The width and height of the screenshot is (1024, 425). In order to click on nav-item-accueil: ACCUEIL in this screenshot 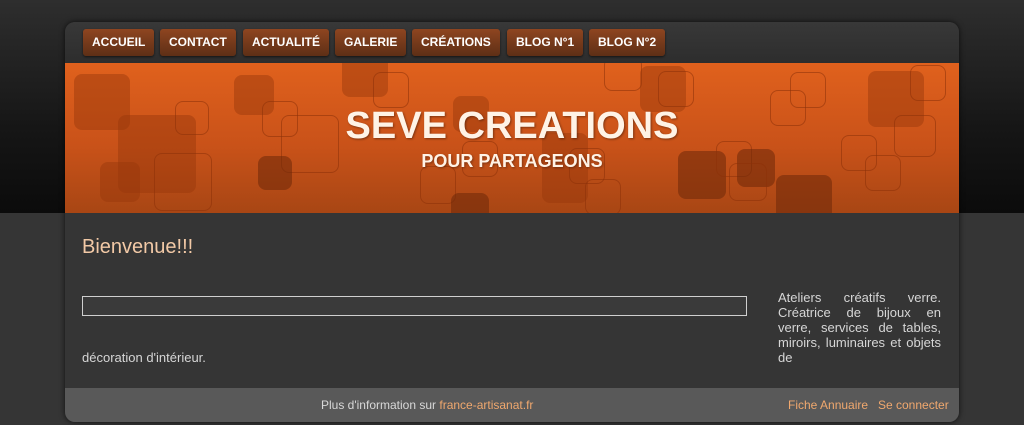, I will do `click(119, 42)`.